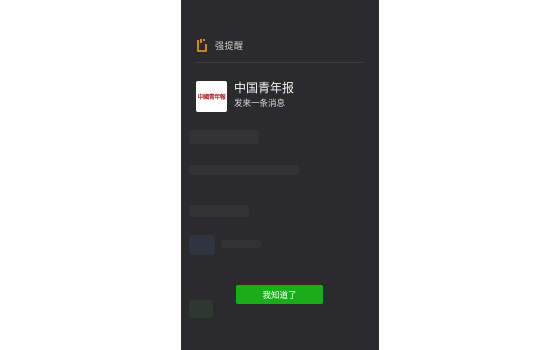 This screenshot has height=350, width=560. I want to click on sender-avatar: 中國青年報, so click(211, 96).